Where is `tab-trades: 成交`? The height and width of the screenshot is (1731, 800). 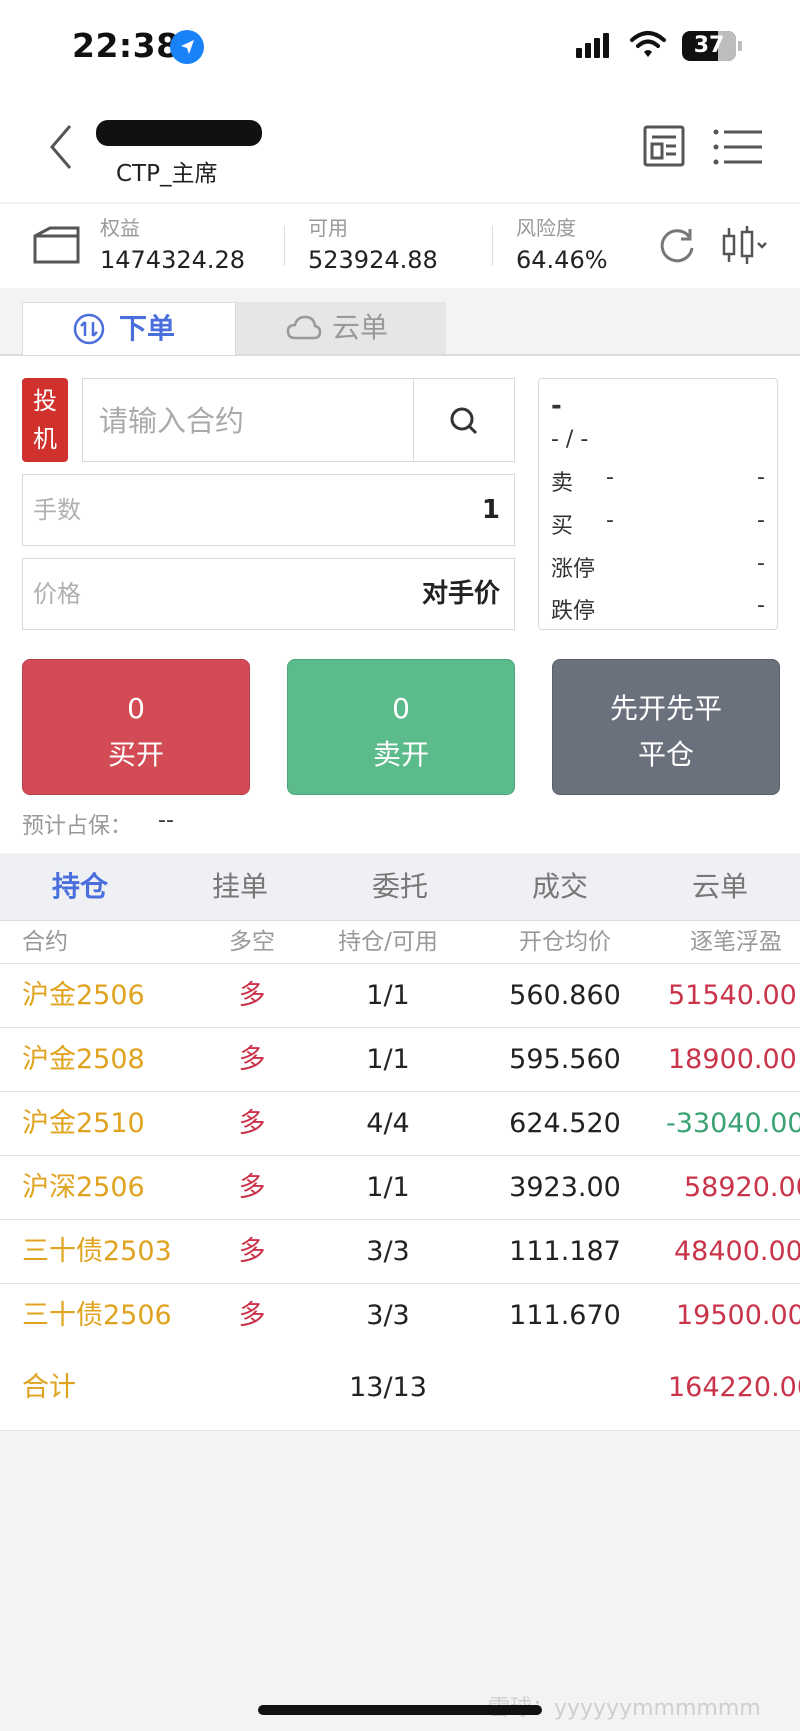
tab-trades: 成交 is located at coordinates (560, 887).